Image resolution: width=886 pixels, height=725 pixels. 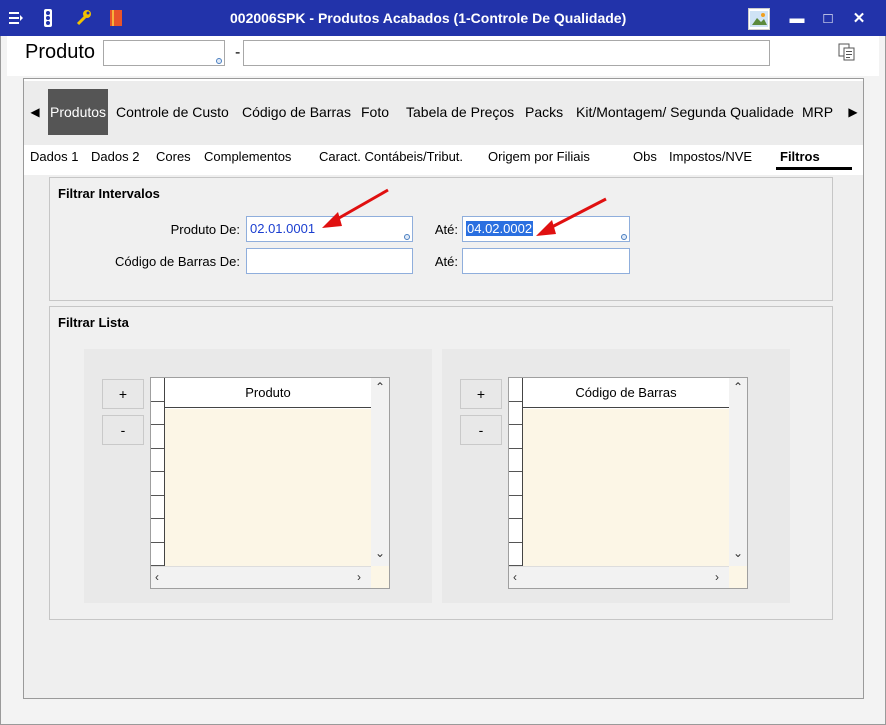 I want to click on subtab-impostos-nve: Impostos/NVE, so click(x=710, y=156).